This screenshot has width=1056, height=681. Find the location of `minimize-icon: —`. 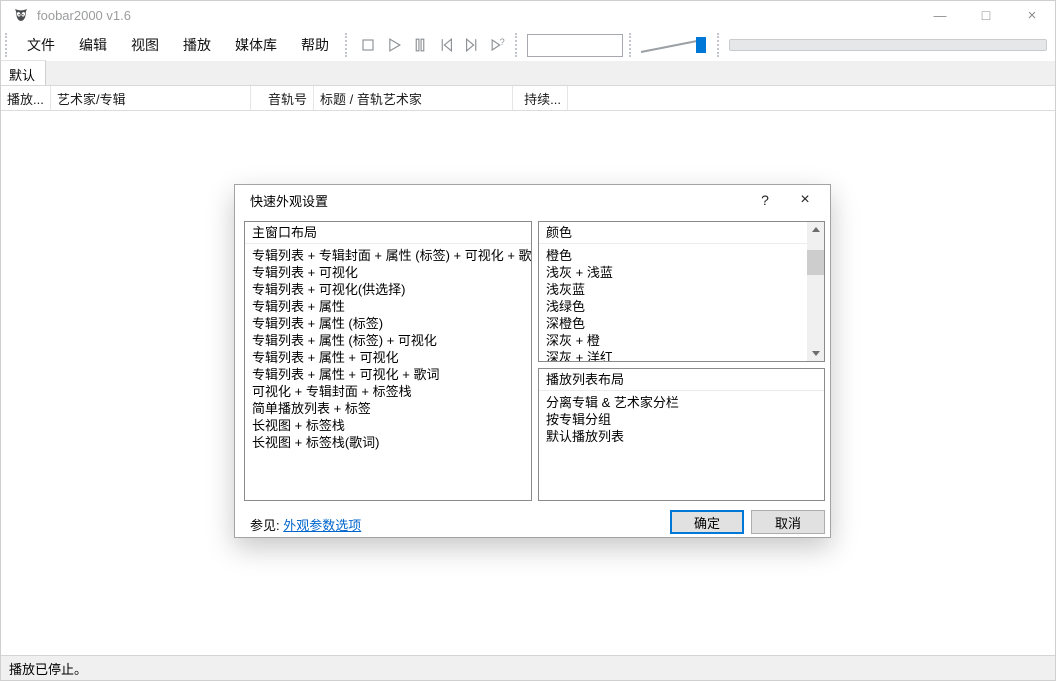

minimize-icon: — is located at coordinates (940, 15).